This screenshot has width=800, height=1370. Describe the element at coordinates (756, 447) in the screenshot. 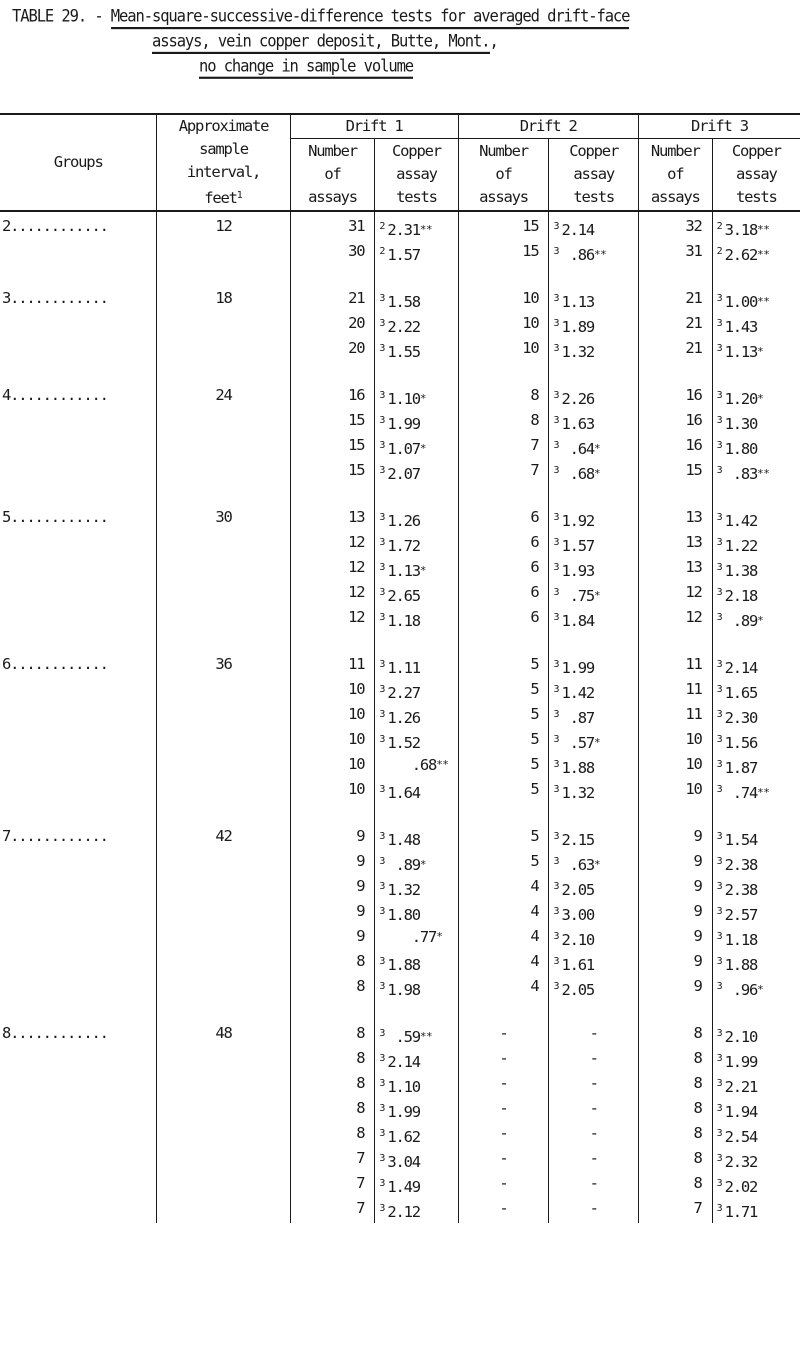

I see `drift-3-copper-assay-test: 3 1.80` at that location.